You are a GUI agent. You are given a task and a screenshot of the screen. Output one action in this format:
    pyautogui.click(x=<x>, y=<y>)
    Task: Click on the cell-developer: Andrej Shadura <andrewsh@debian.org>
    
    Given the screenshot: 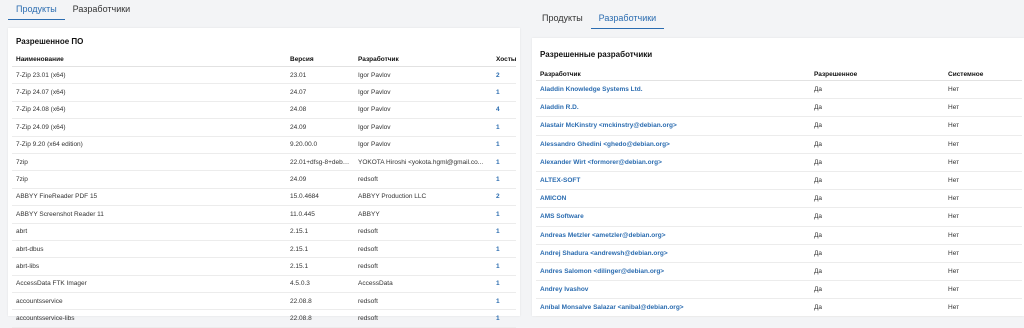 What is the action you would take?
    pyautogui.click(x=673, y=253)
    